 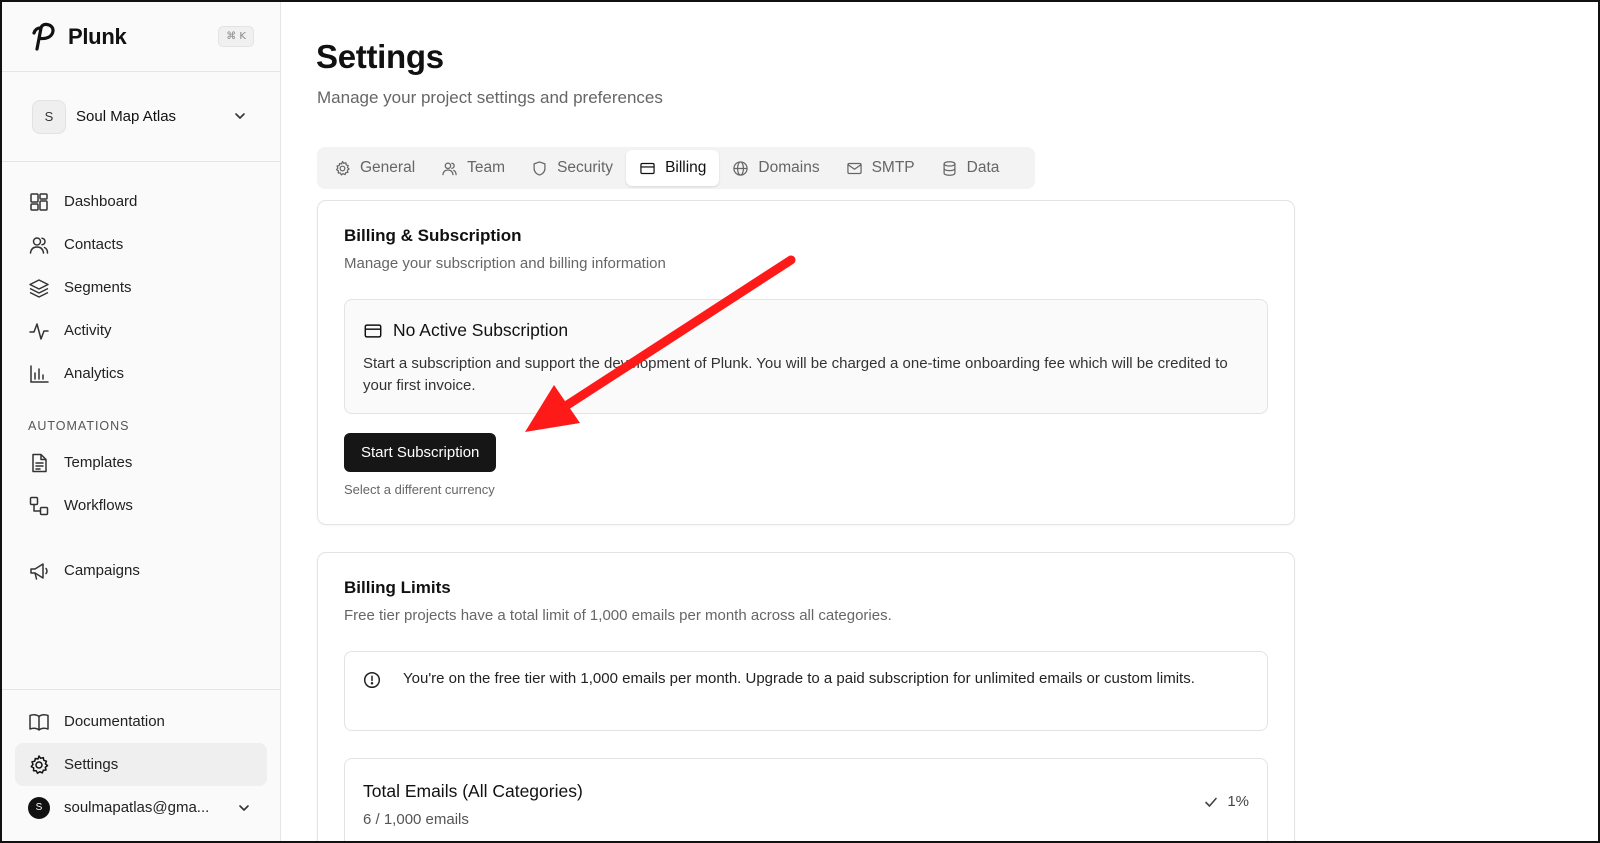 I want to click on brand-header: Plunk ⌘ K, so click(x=141, y=37).